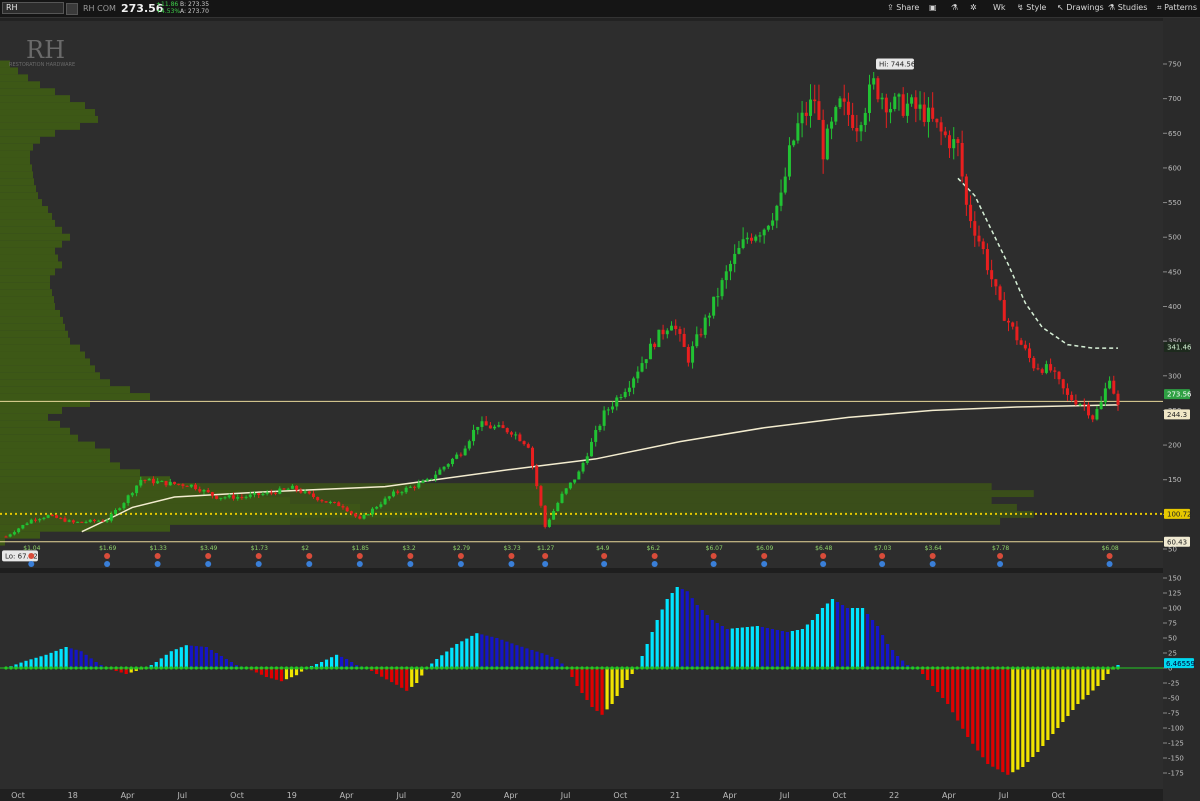 The image size is (1200, 801). I want to click on event-label: $6.2, so click(654, 548).